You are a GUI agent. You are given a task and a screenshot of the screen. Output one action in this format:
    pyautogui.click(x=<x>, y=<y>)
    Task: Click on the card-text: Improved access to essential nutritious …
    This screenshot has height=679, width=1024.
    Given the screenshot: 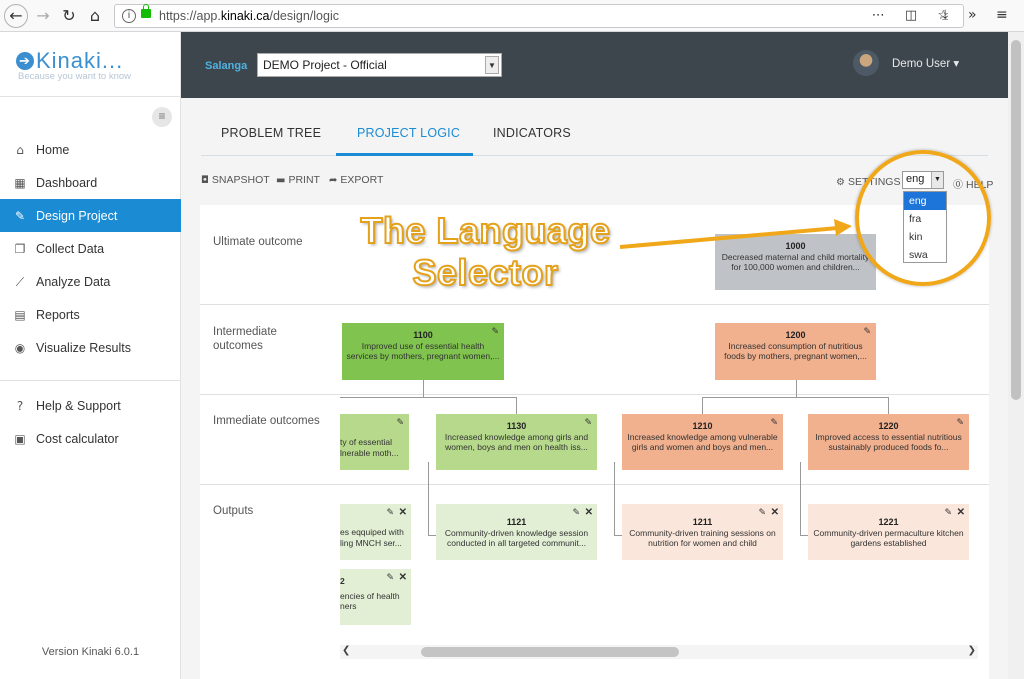 What is the action you would take?
    pyautogui.click(x=888, y=442)
    